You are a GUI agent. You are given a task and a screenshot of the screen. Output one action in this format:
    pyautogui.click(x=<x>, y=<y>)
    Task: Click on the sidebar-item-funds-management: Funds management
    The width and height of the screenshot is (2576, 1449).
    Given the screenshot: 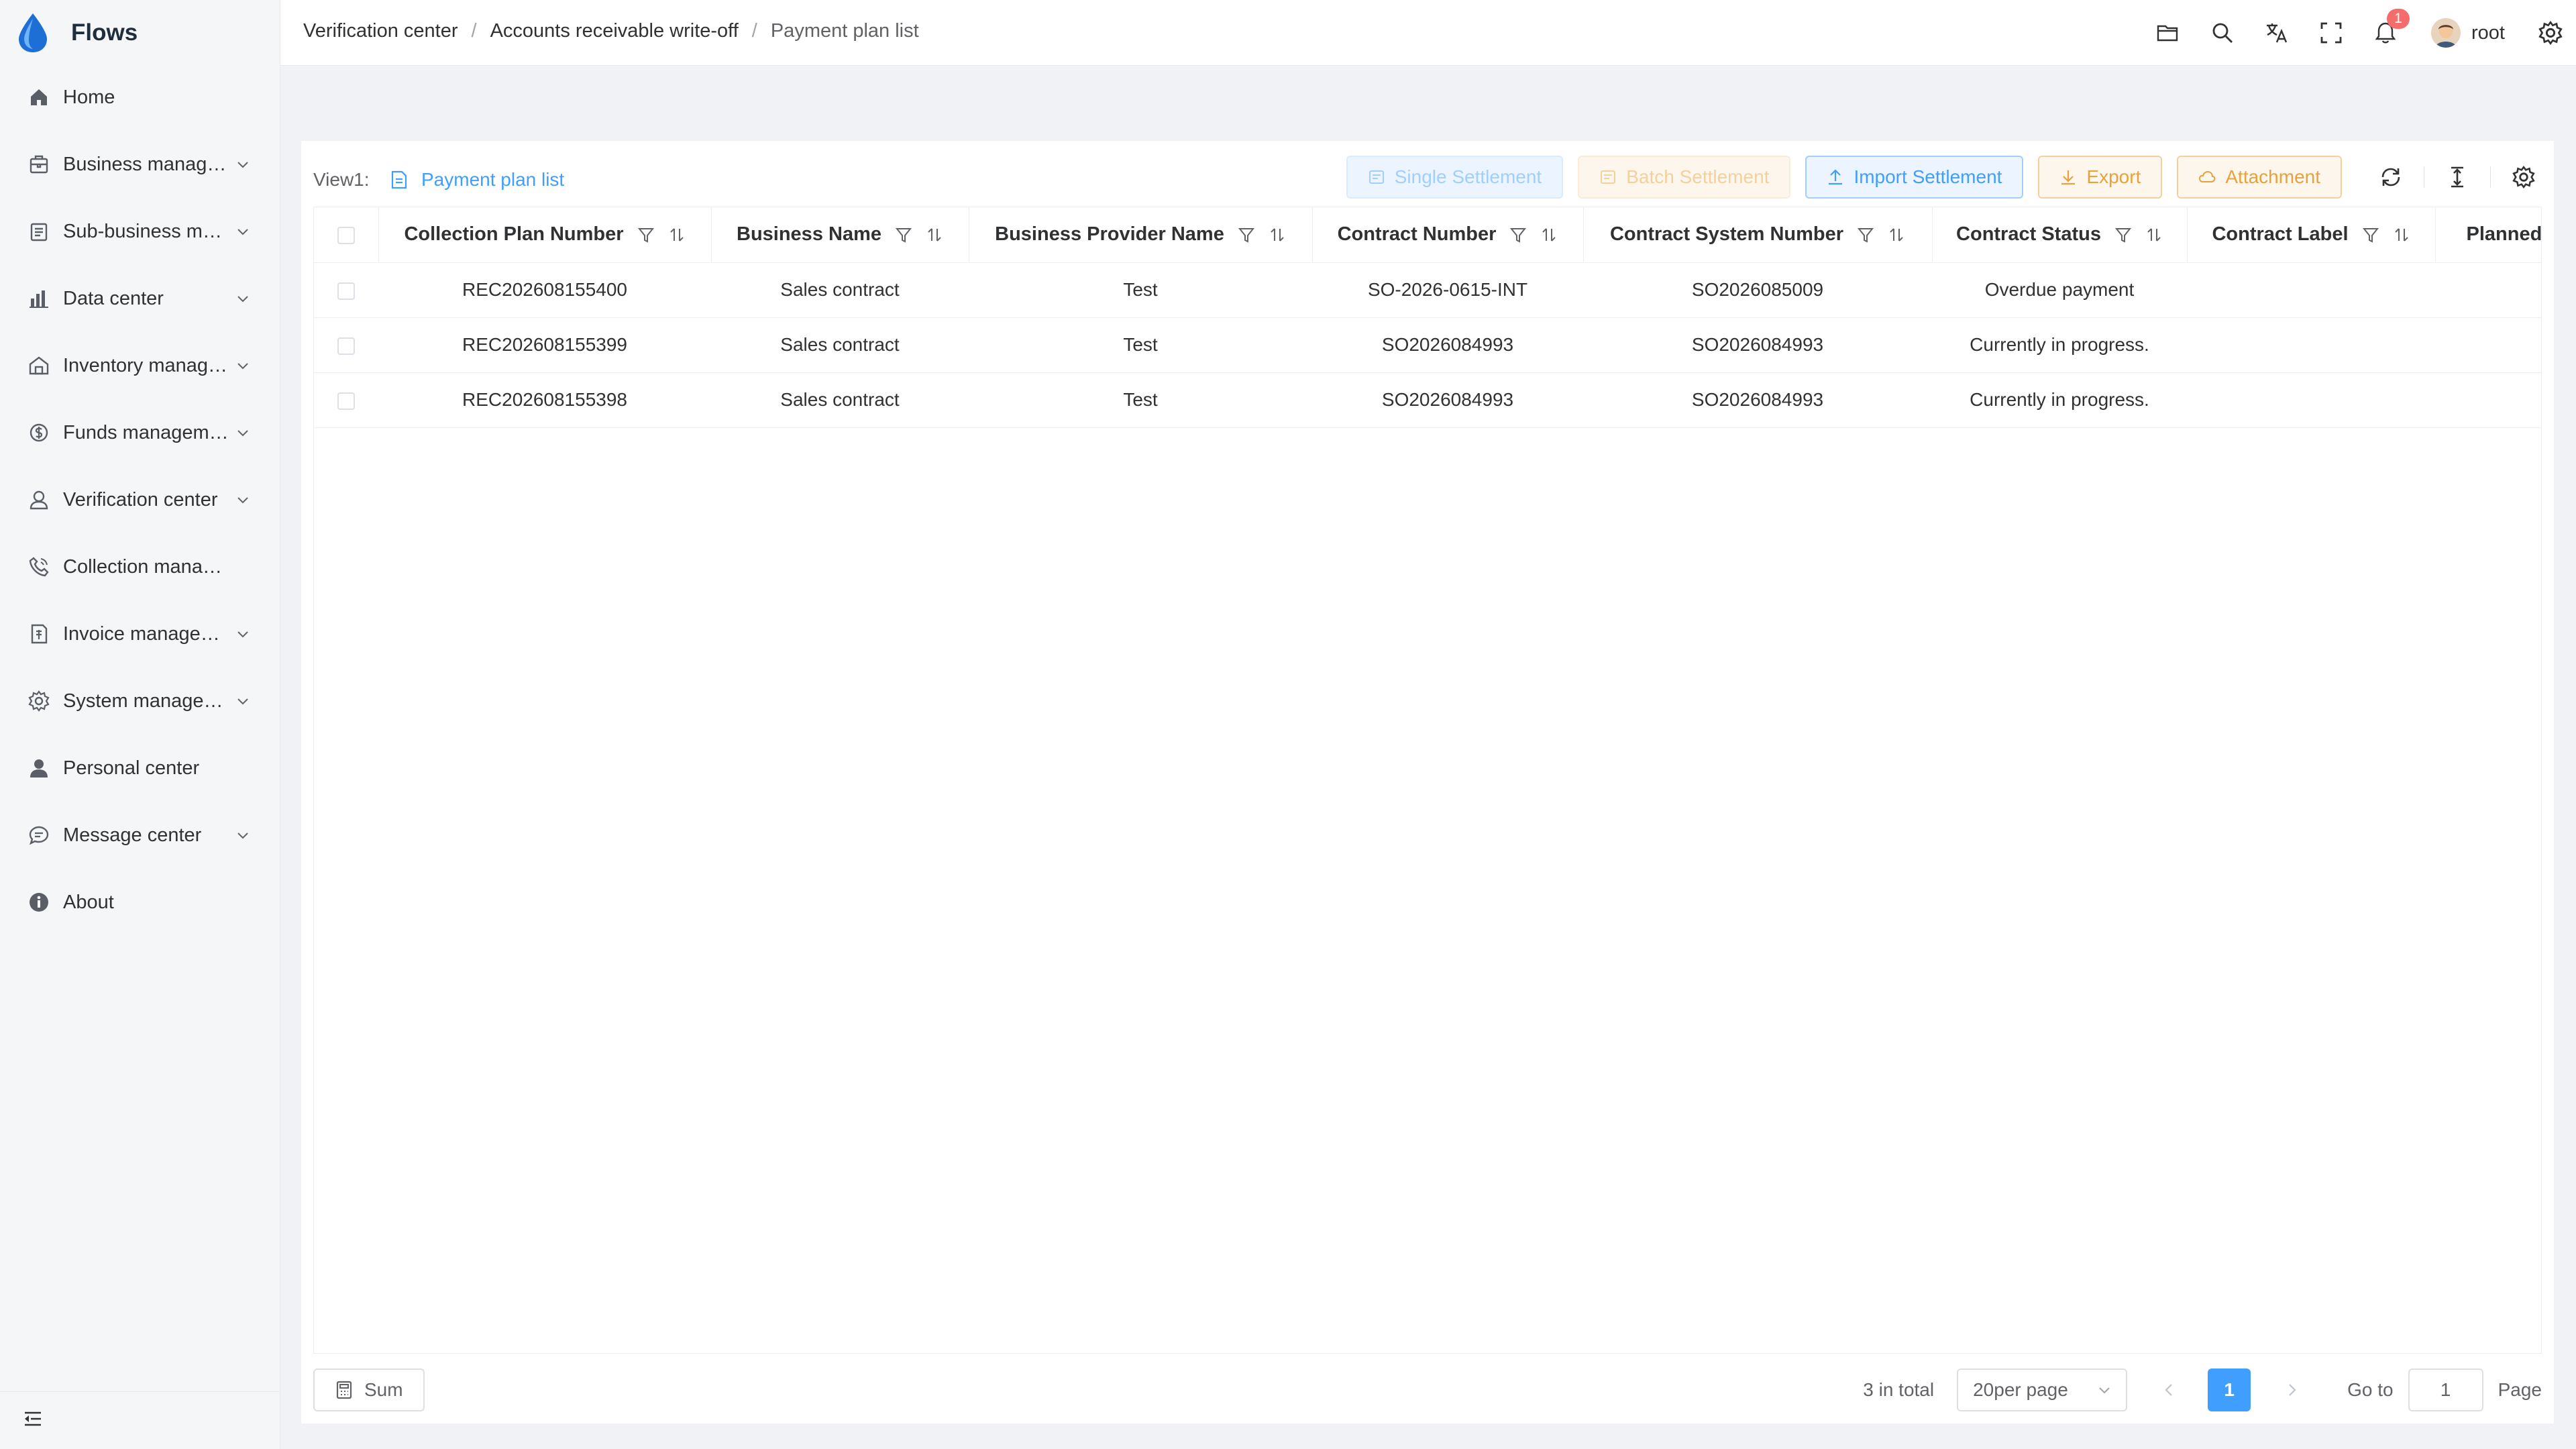 What is the action you would take?
    pyautogui.click(x=140, y=432)
    